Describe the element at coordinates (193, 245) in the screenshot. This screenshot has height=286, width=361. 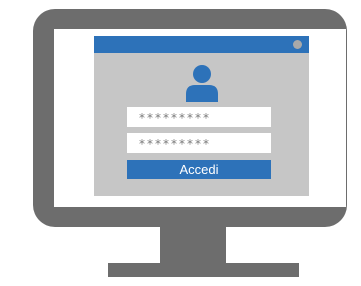
I see `monitor-neck` at that location.